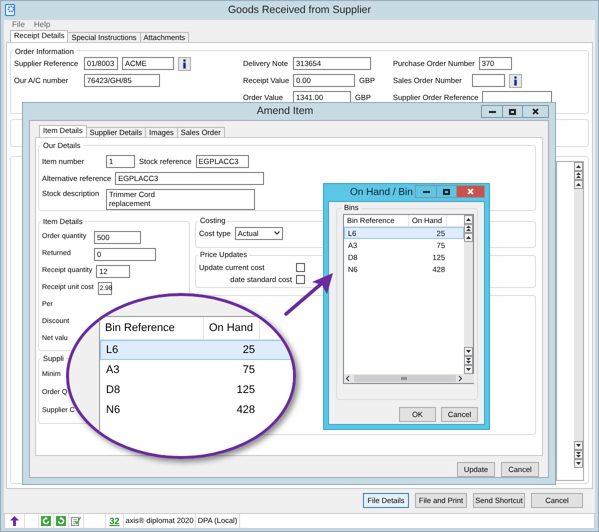 The height and width of the screenshot is (532, 599). Describe the element at coordinates (113, 390) in the screenshot. I see `bin-reference: D8` at that location.